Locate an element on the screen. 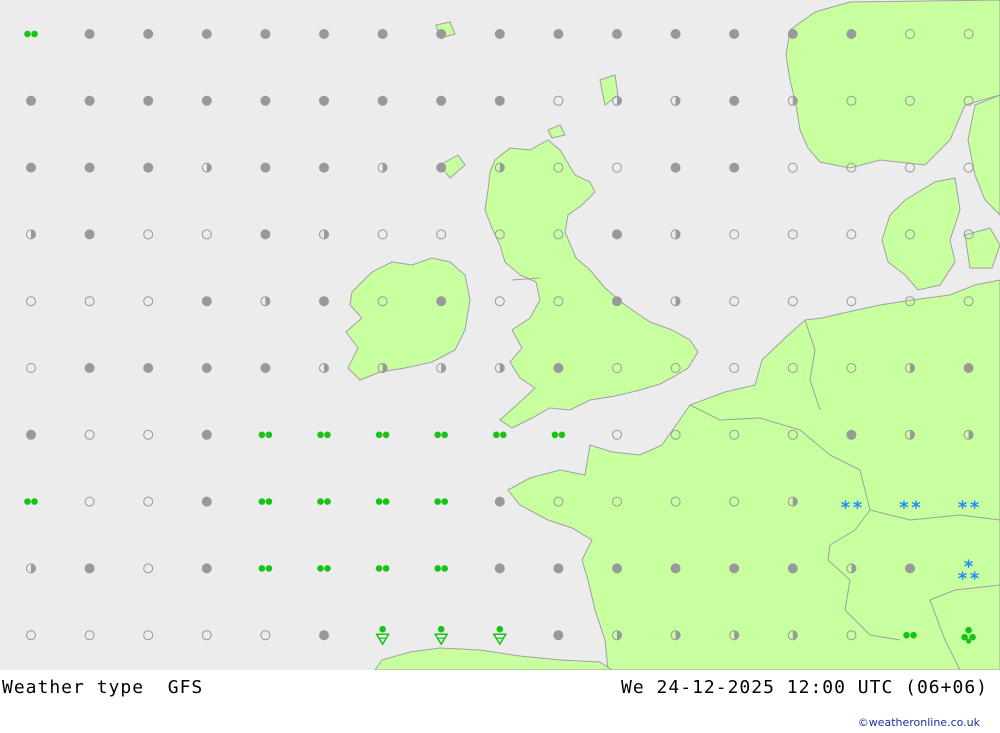 The width and height of the screenshot is (1000, 733). model-label: GFS is located at coordinates (185, 687).